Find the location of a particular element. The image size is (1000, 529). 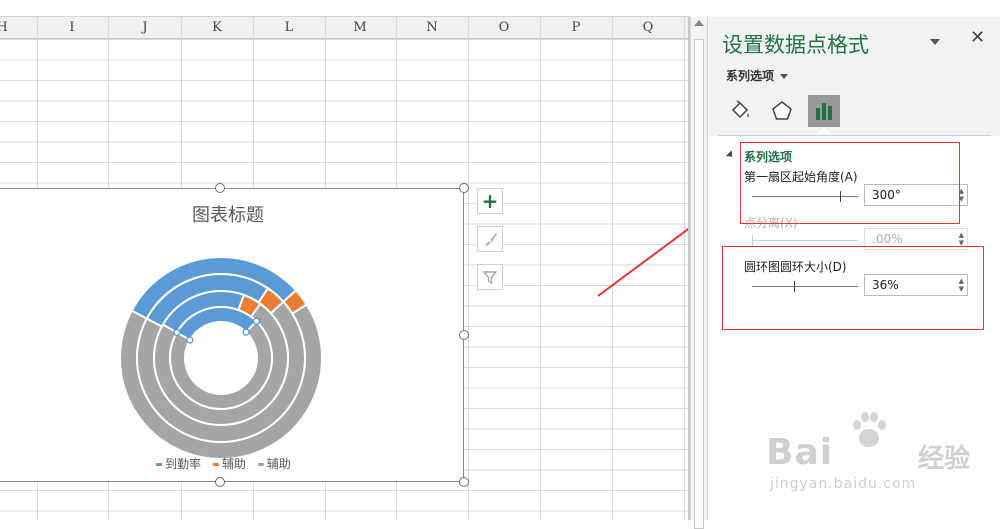

column-header-L: L is located at coordinates (289, 27).